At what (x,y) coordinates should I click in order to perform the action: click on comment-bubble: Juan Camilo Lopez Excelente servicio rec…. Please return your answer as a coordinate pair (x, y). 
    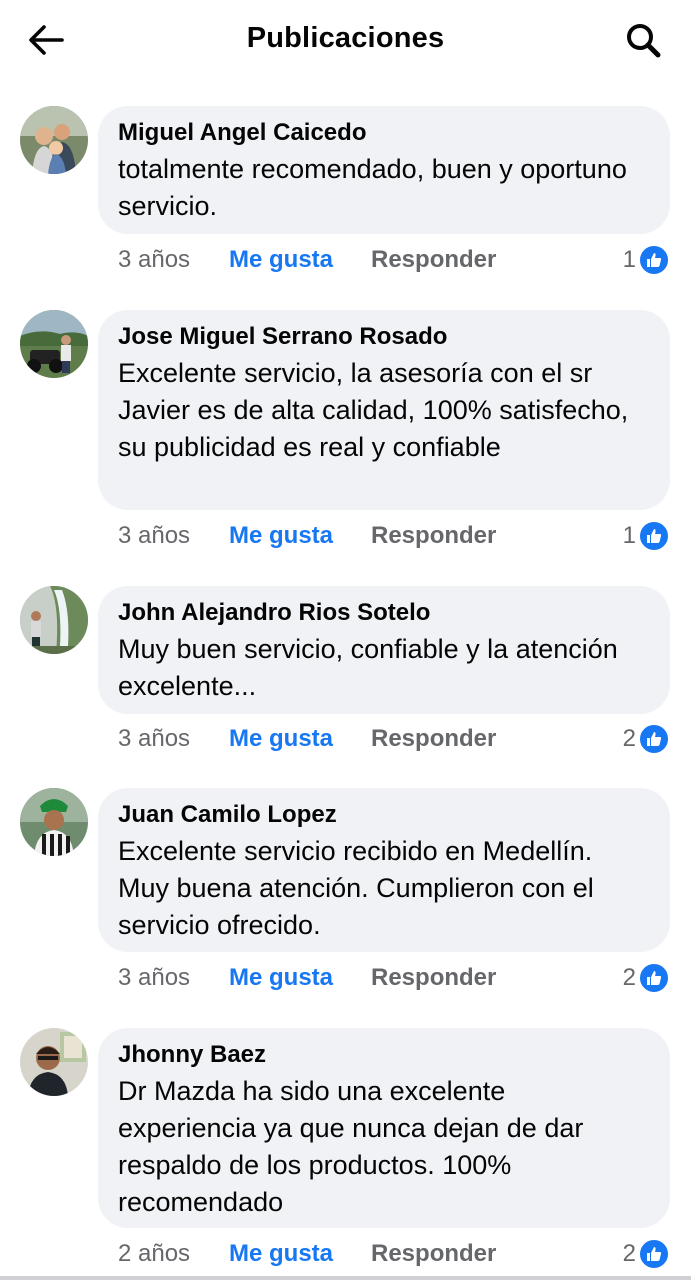
    Looking at the image, I should click on (384, 870).